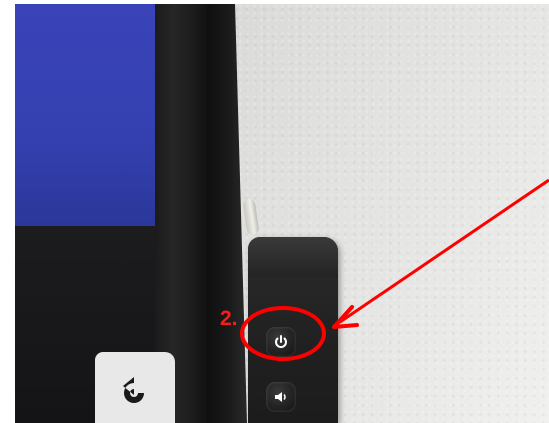 Image resolution: width=549 pixels, height=423 pixels. What do you see at coordinates (293, 257) in the screenshot?
I see `control-panel-top` at bounding box center [293, 257].